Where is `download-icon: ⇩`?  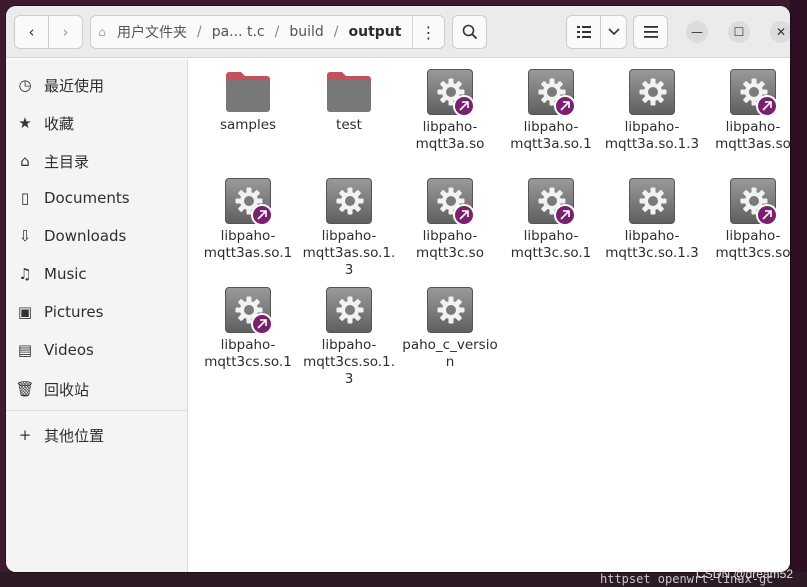 download-icon: ⇩ is located at coordinates (25, 236).